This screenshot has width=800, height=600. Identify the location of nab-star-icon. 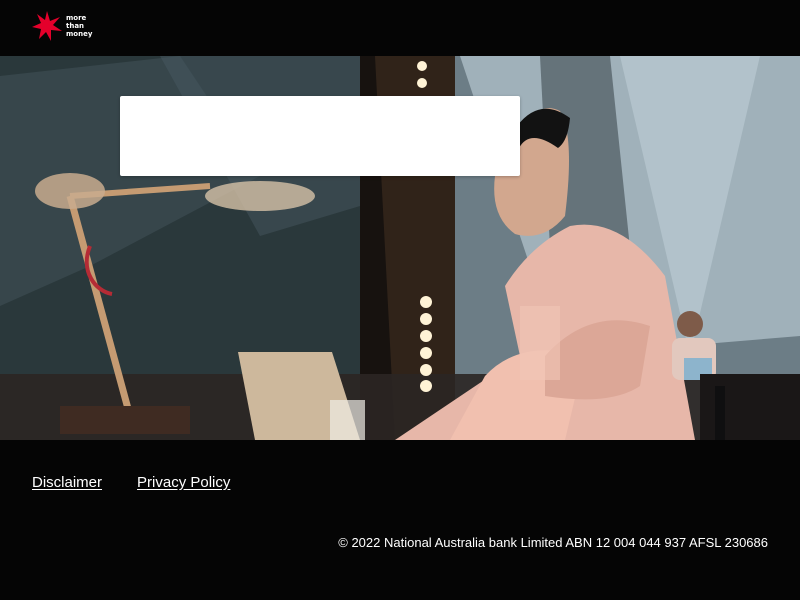
(47, 26).